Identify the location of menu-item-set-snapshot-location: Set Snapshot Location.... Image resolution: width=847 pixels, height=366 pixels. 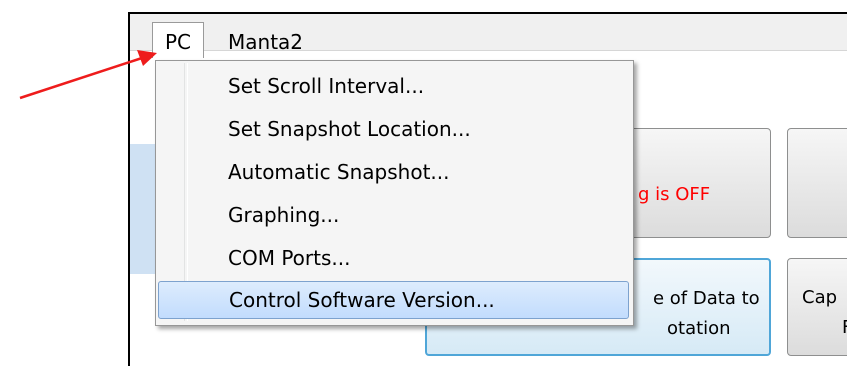
(394, 130).